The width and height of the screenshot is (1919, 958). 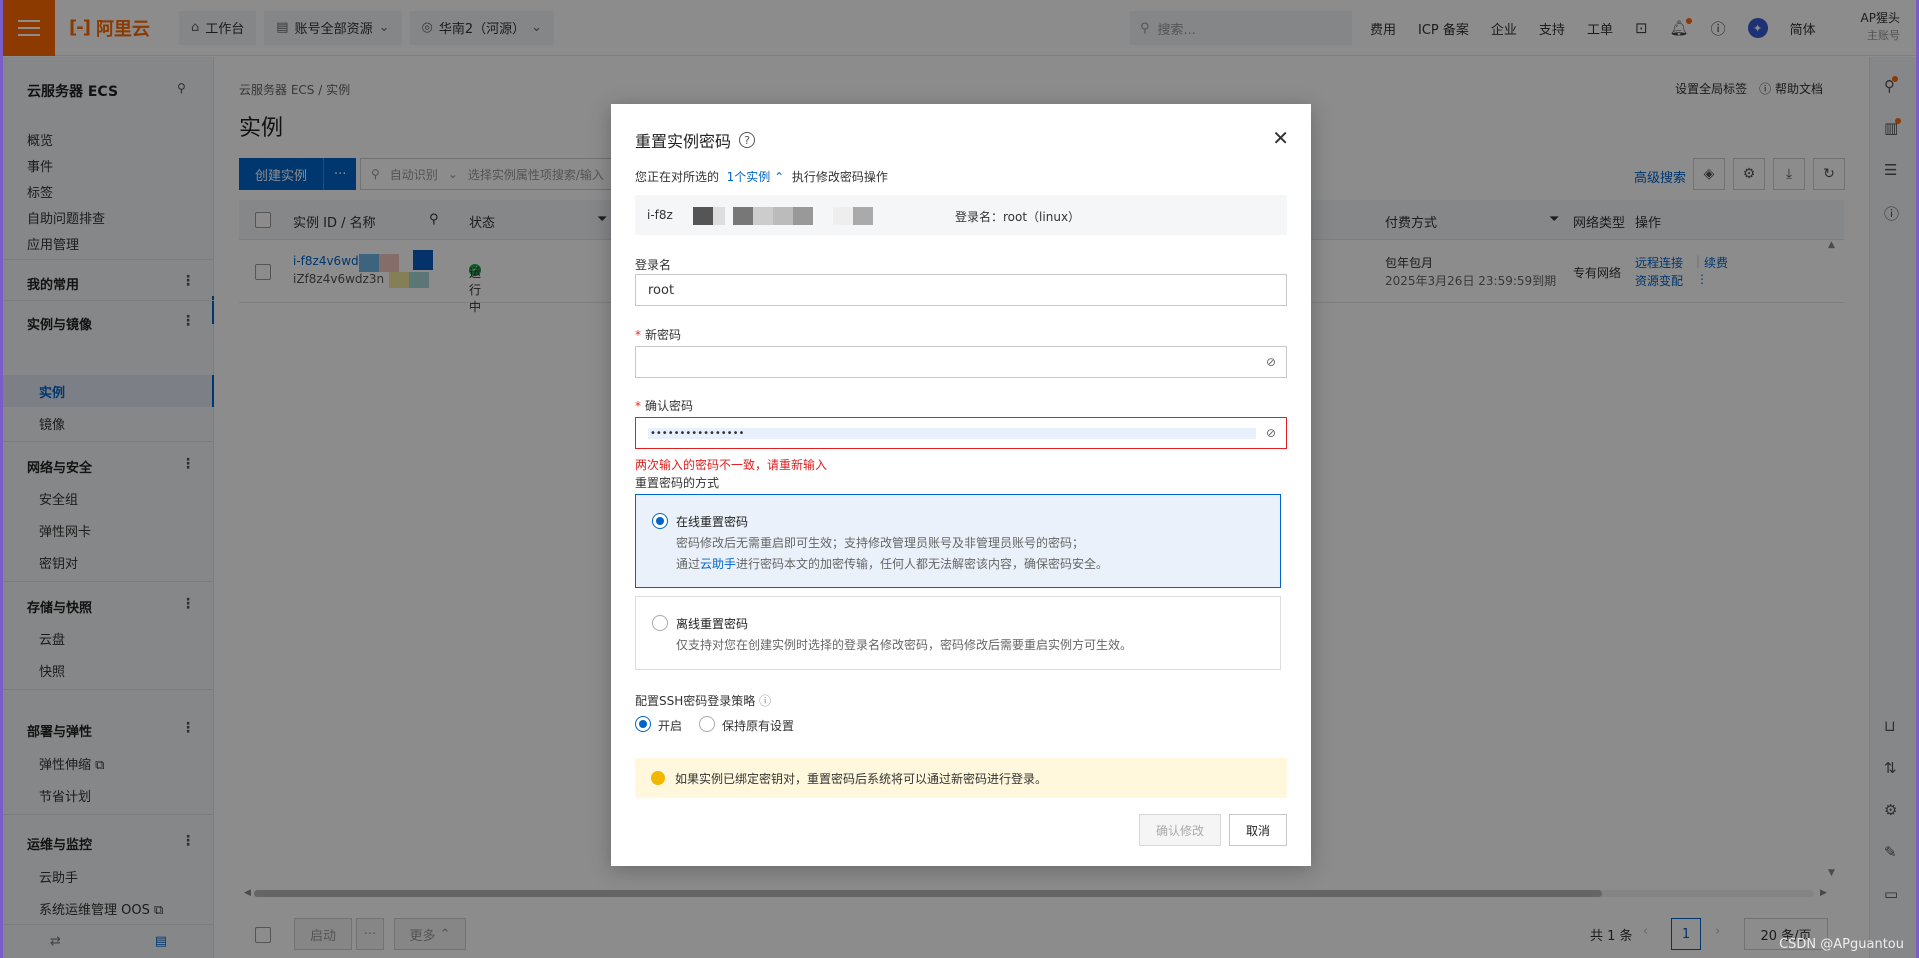 What do you see at coordinates (660, 521) in the screenshot?
I see `online-reset-radio` at bounding box center [660, 521].